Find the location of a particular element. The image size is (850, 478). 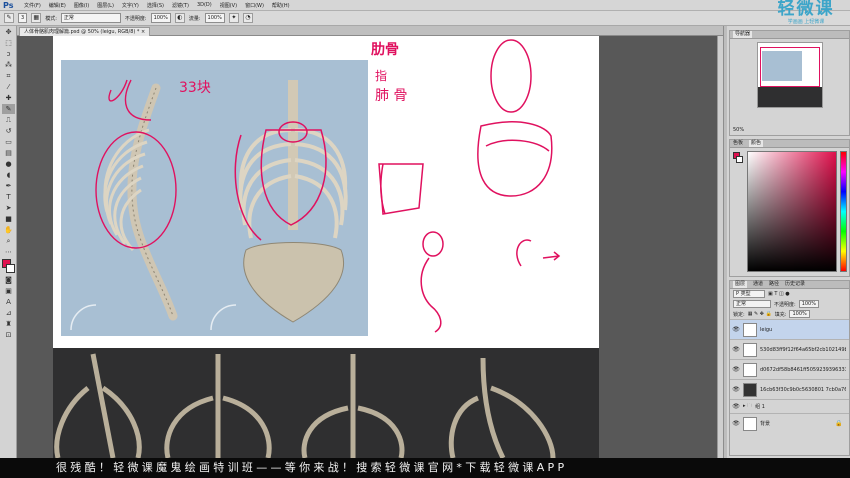

menu-3d: 3D(D) is located at coordinates (204, 5).